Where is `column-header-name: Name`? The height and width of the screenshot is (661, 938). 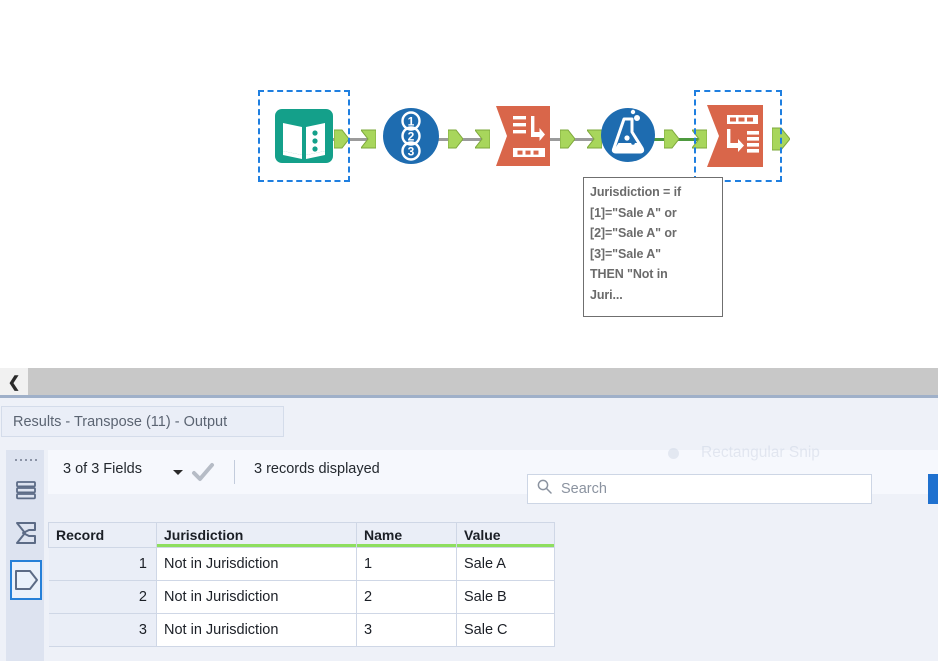
column-header-name: Name is located at coordinates (406, 535).